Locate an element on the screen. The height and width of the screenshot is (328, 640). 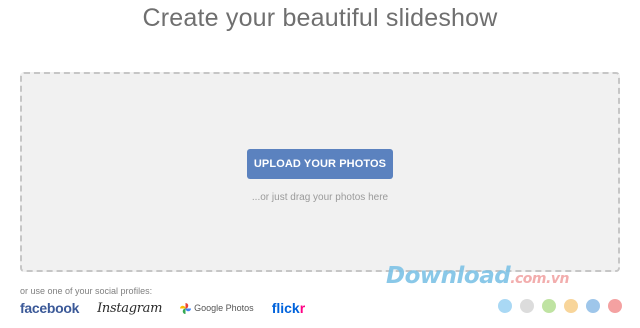
download-watermark: Download.com.vn is located at coordinates (477, 276).